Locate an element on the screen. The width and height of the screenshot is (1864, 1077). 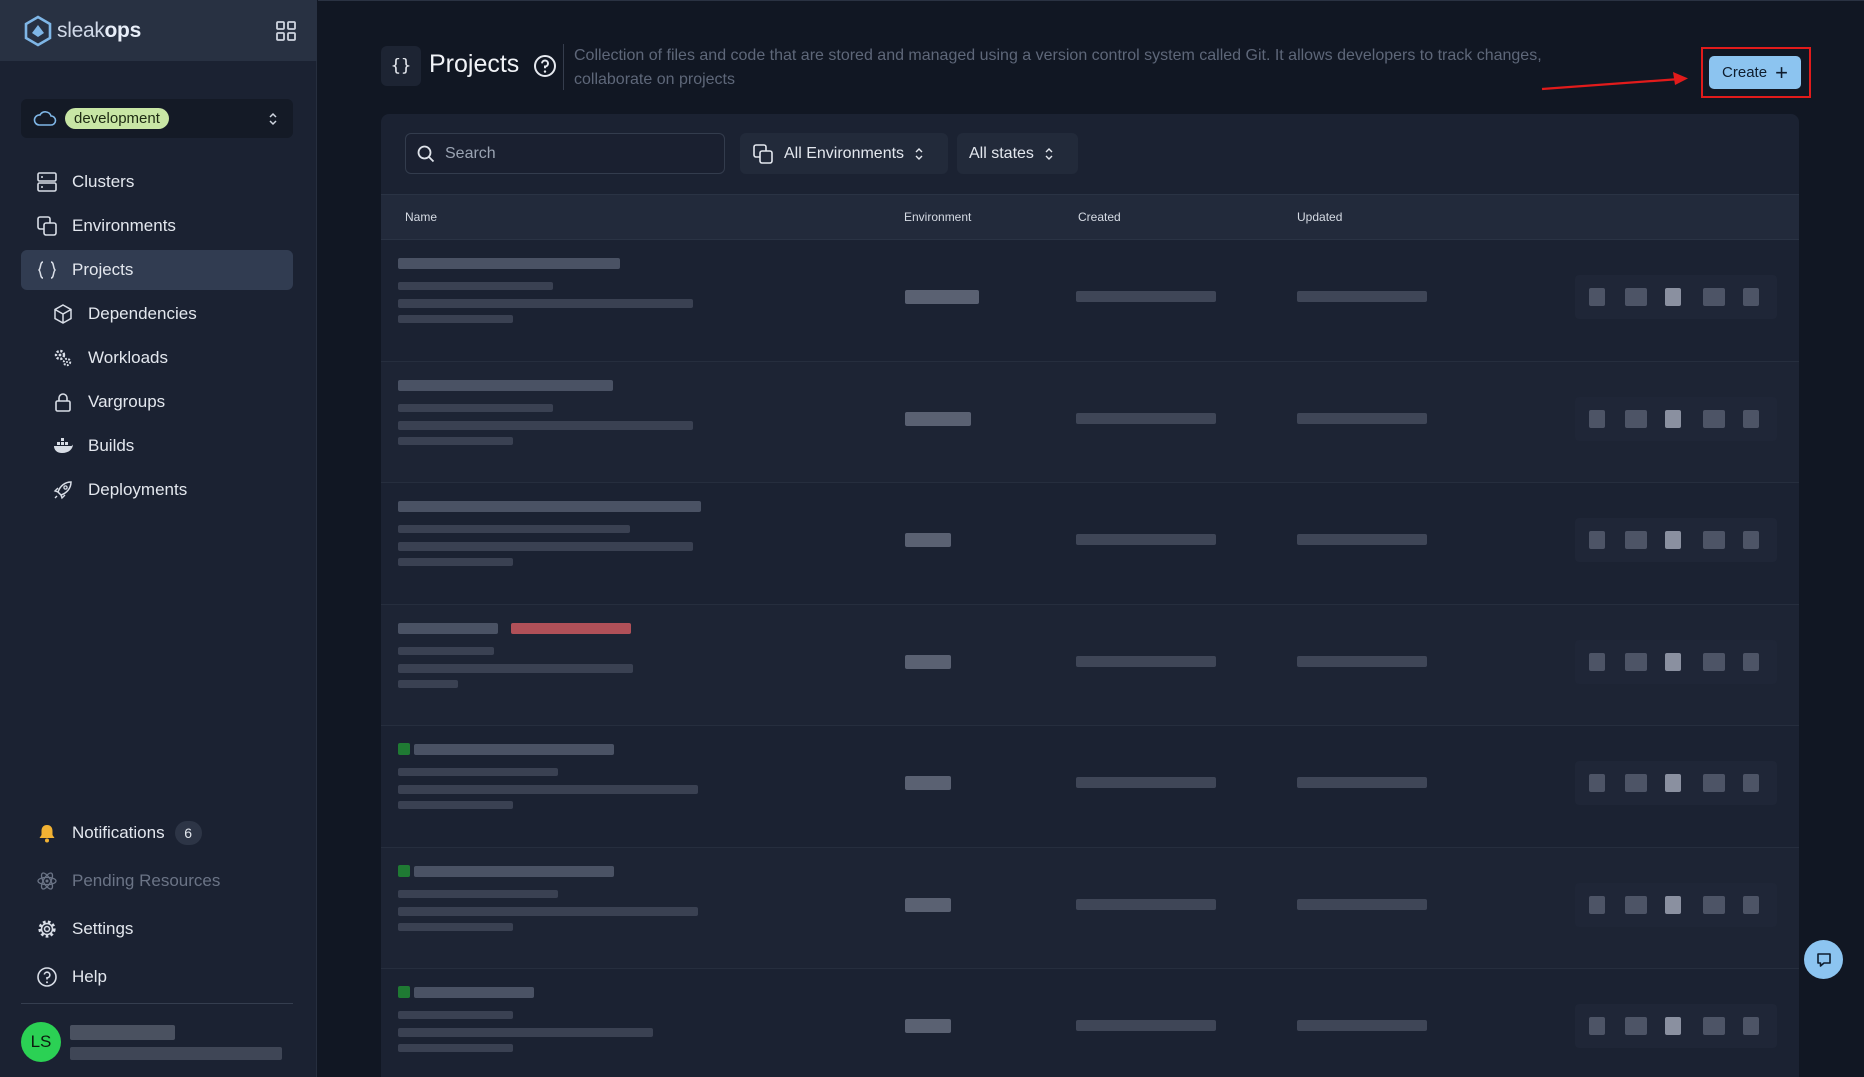
environment-selector: development is located at coordinates (157, 118).